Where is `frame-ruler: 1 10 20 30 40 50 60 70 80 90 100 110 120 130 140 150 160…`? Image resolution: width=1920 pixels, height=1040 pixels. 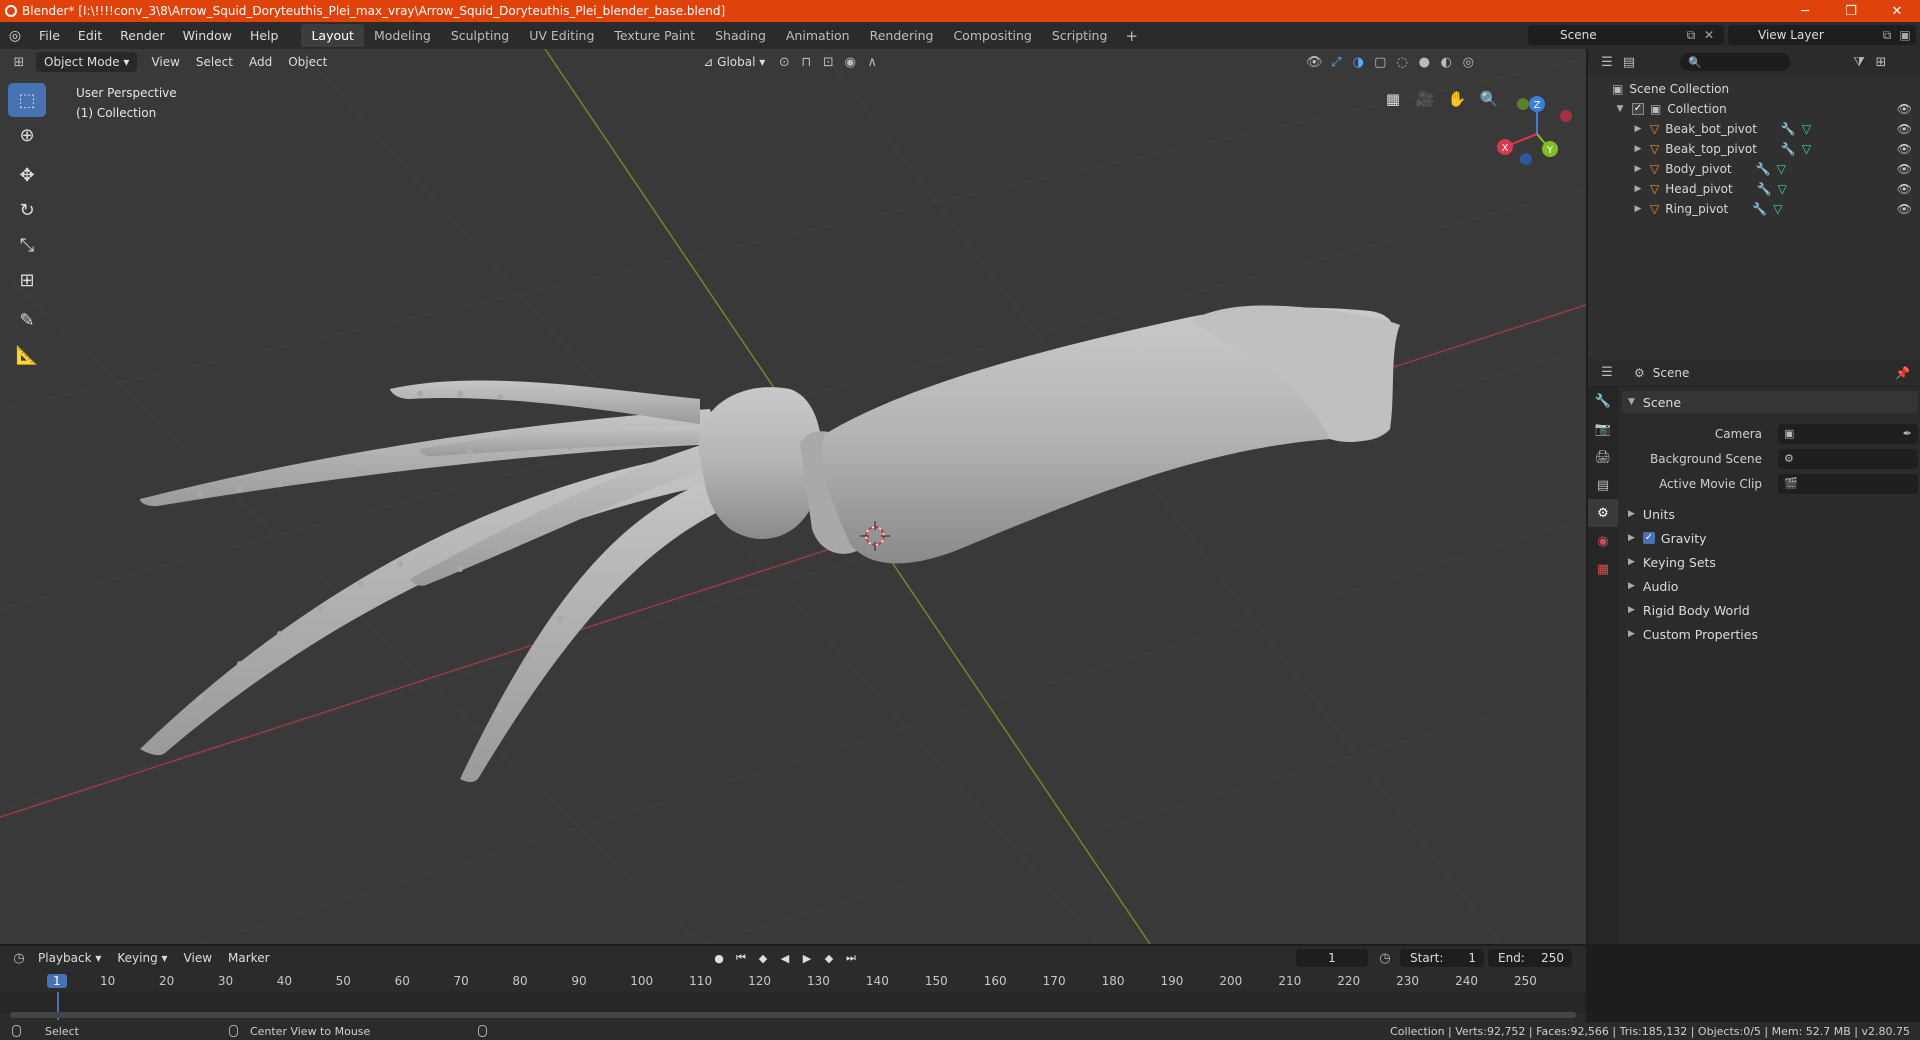 frame-ruler: 1 10 20 30 40 50 60 70 80 90 100 110 120 130 140 150 160… is located at coordinates (793, 982).